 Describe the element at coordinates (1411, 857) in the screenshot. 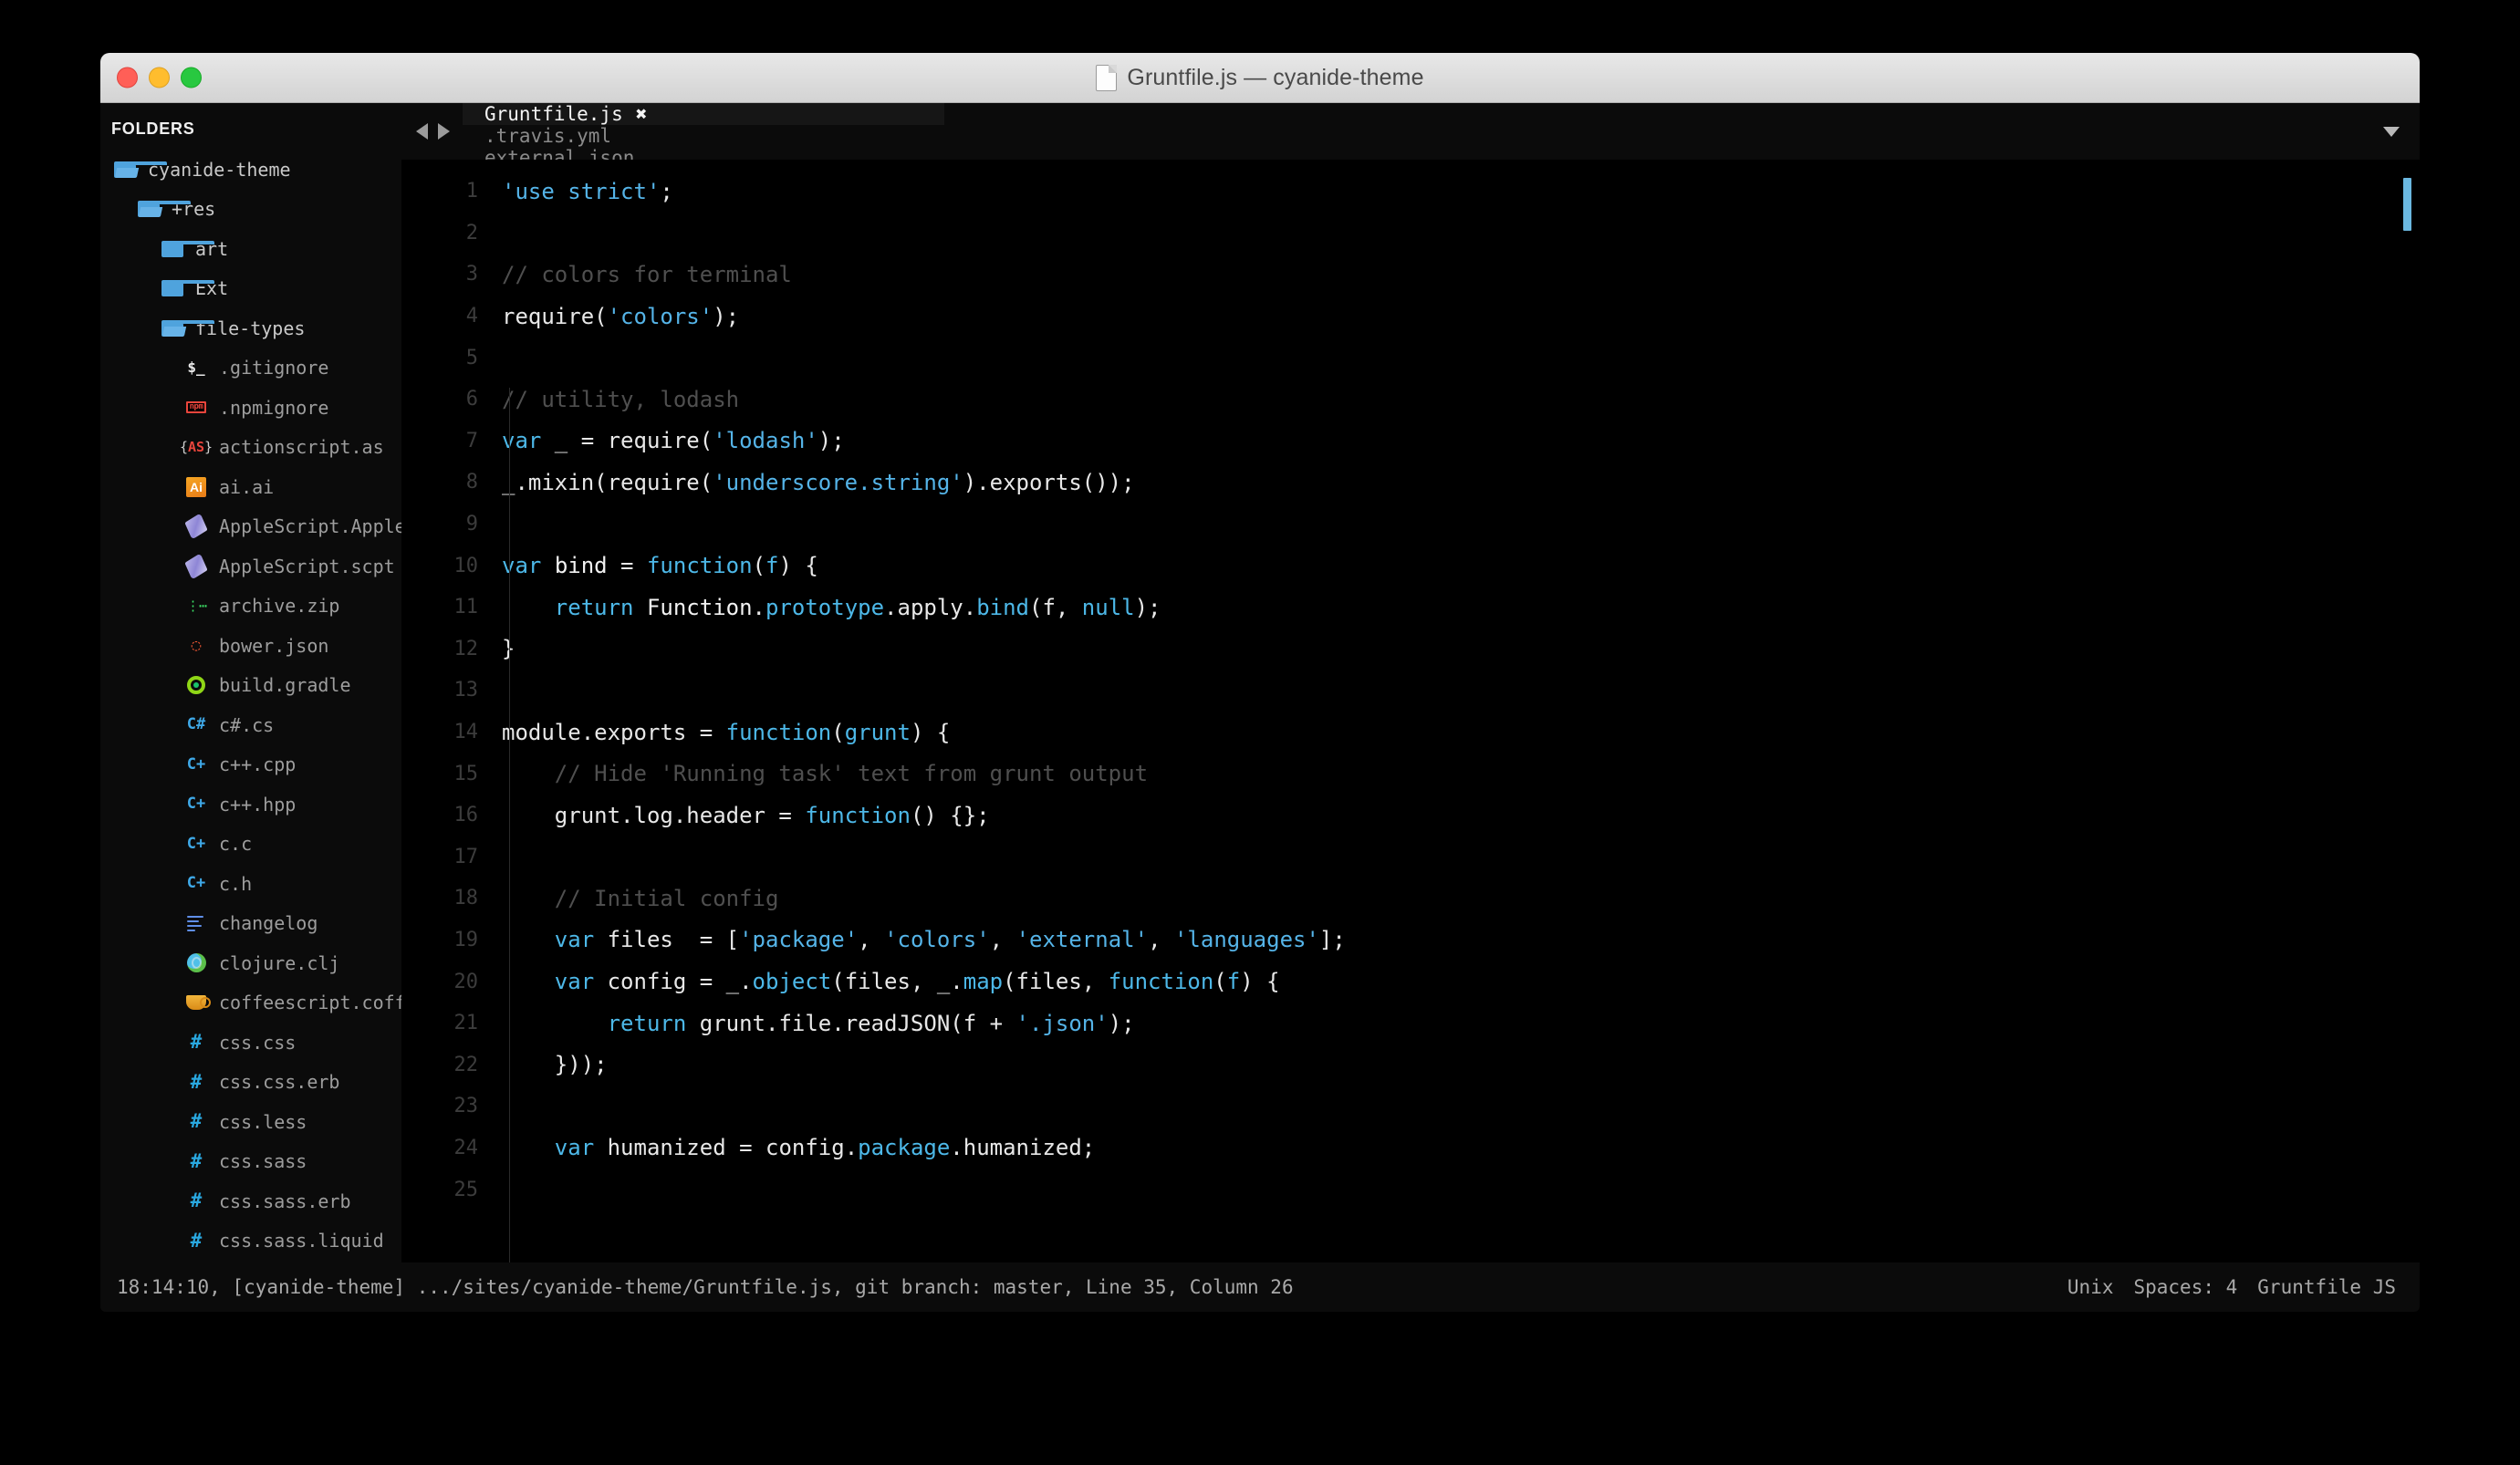

I see `code-line: 17` at that location.